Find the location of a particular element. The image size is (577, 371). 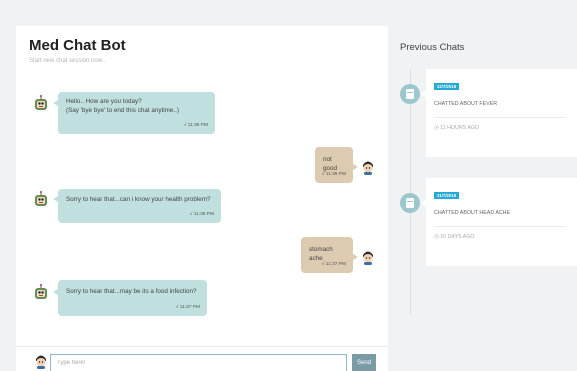

message-composer: Send is located at coordinates (202, 358).